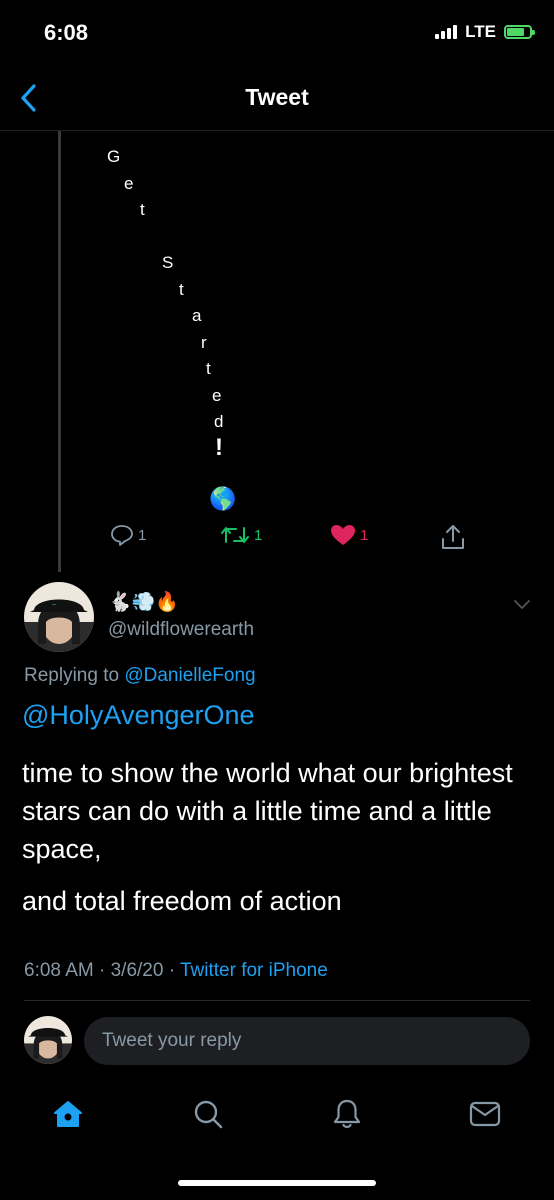  I want to click on thread-connector-line, so click(59, 351).